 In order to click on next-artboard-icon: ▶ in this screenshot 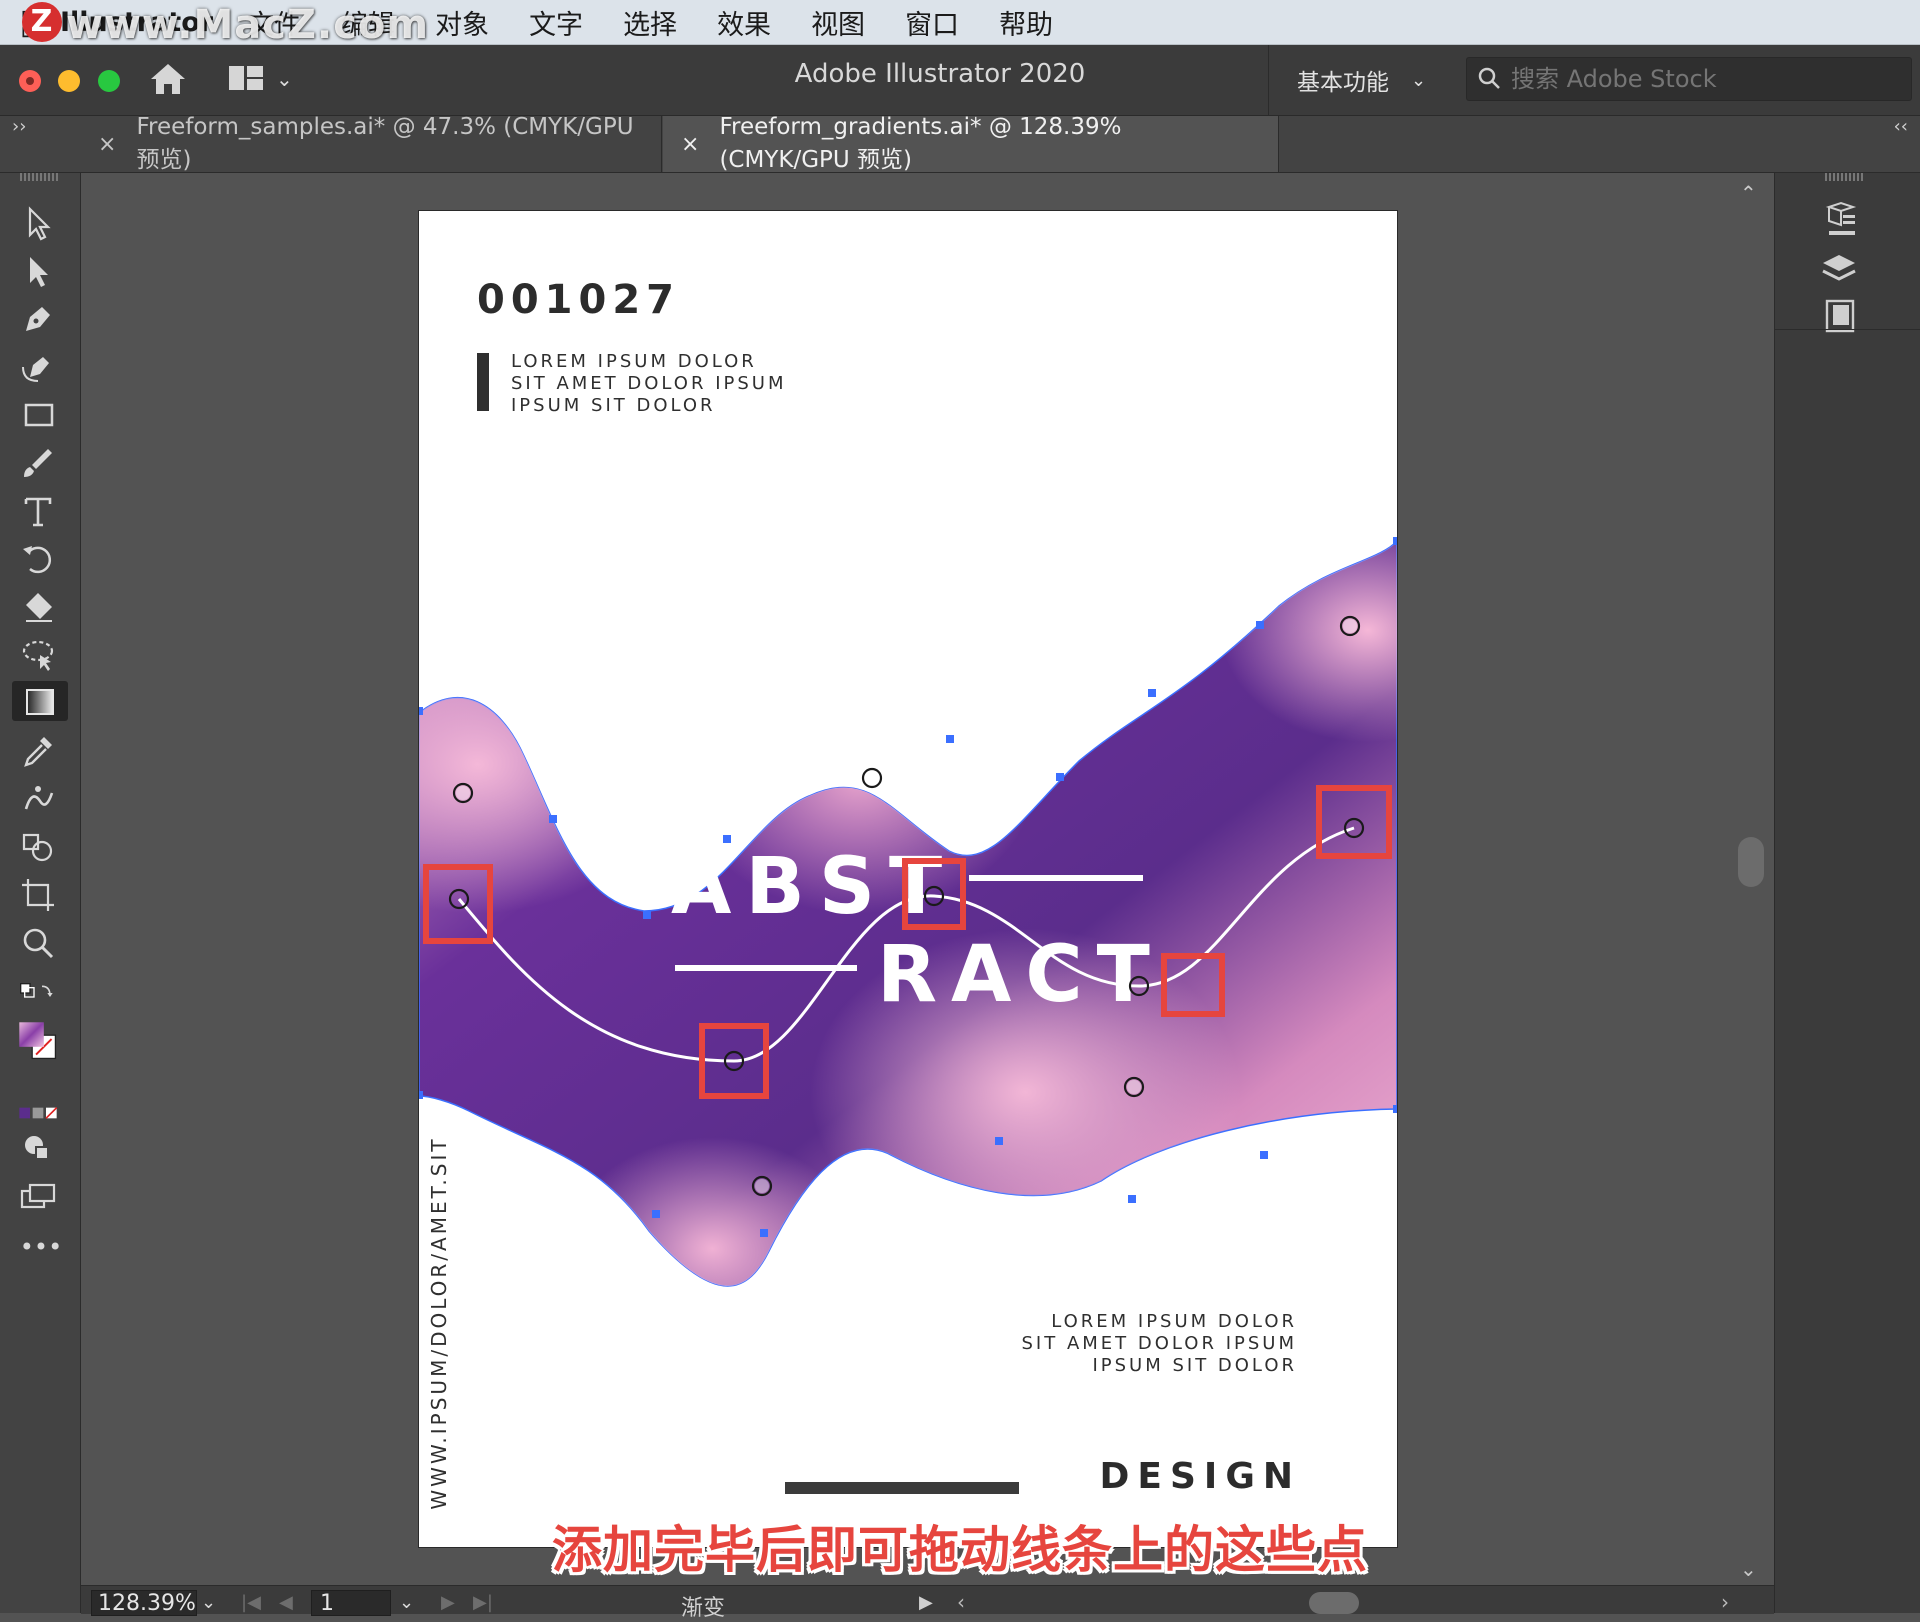, I will do `click(448, 1602)`.